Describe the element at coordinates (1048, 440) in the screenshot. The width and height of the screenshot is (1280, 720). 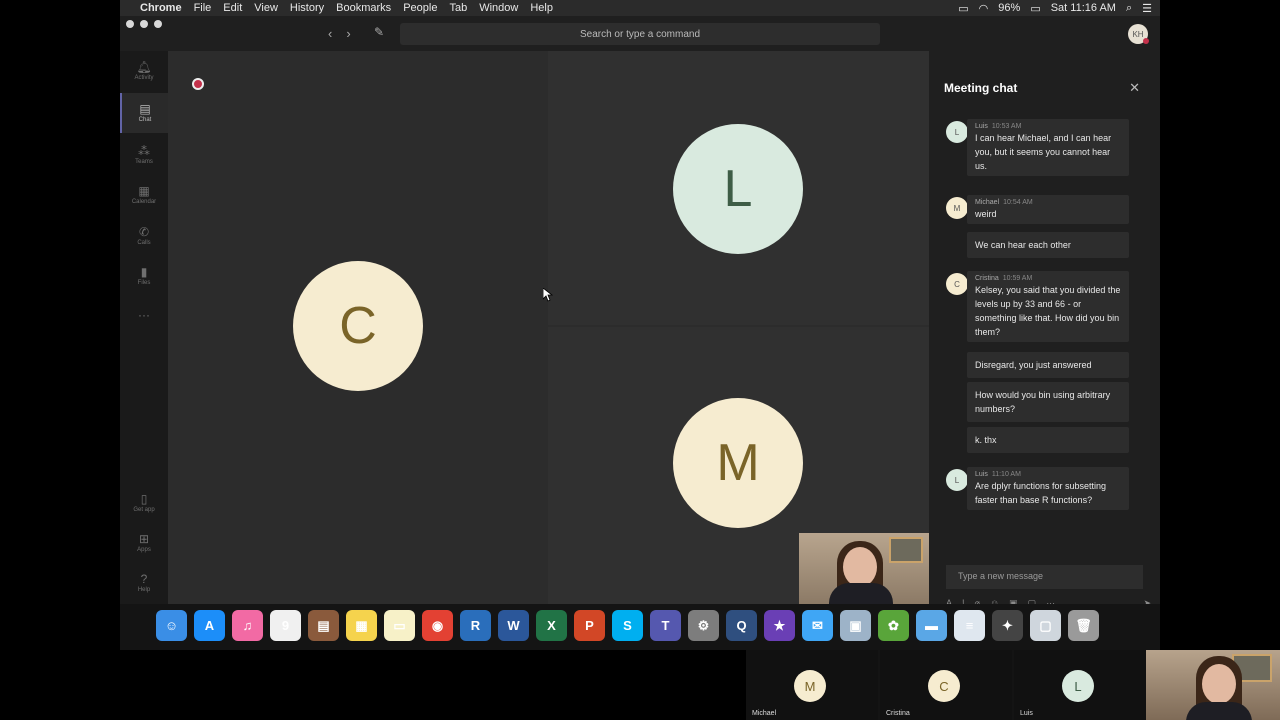
I see `chat-message: k. thx` at that location.